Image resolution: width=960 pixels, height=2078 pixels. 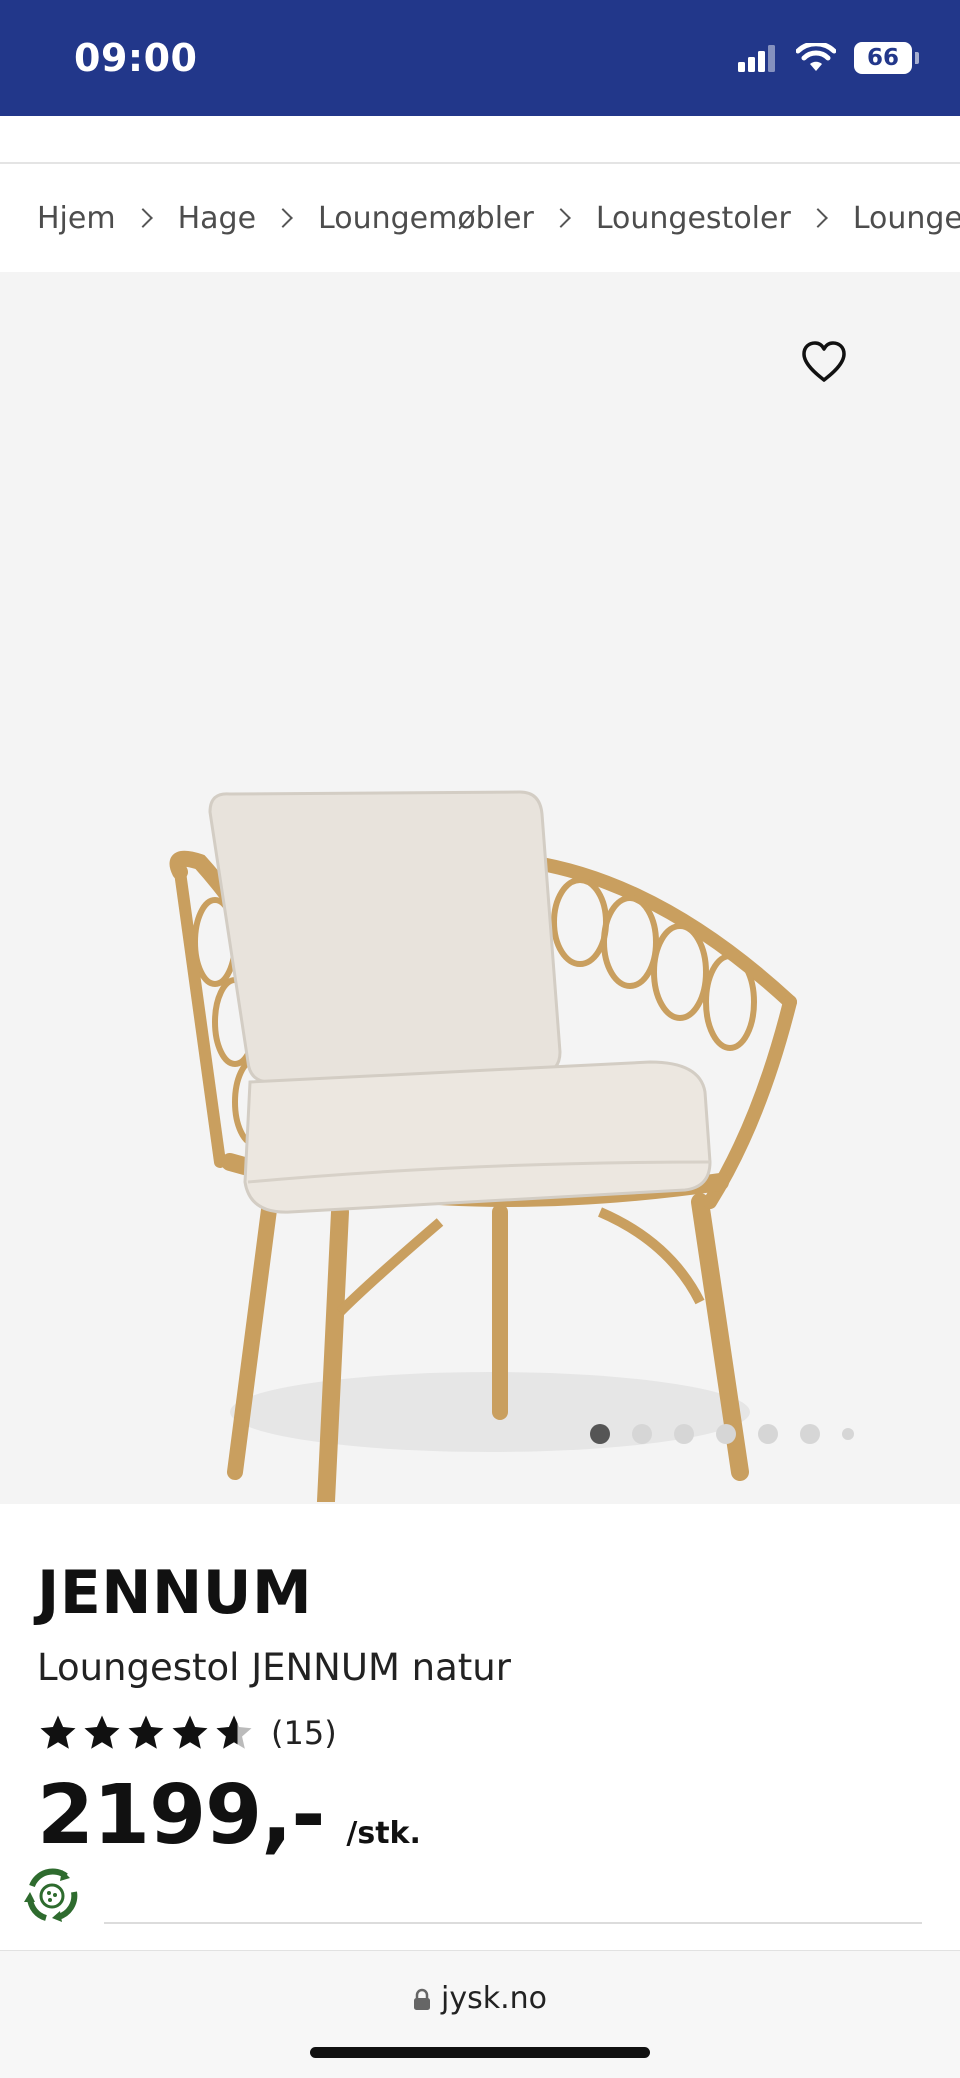 I want to click on star-half-icon, so click(x=234, y=1732).